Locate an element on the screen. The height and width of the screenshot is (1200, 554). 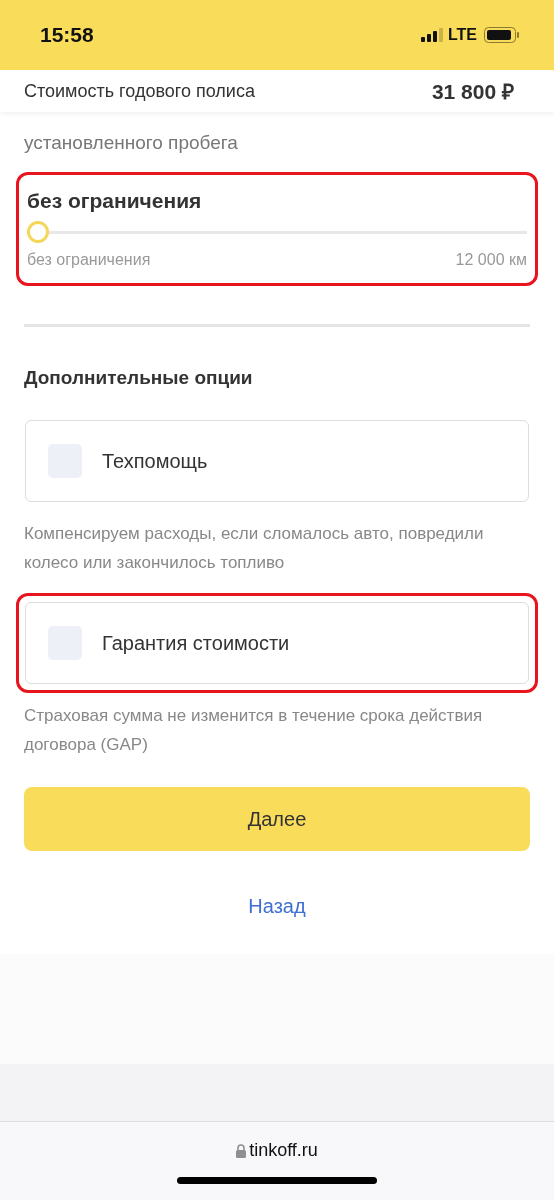
options-heading: Дополнительные опции is located at coordinates (139, 378).